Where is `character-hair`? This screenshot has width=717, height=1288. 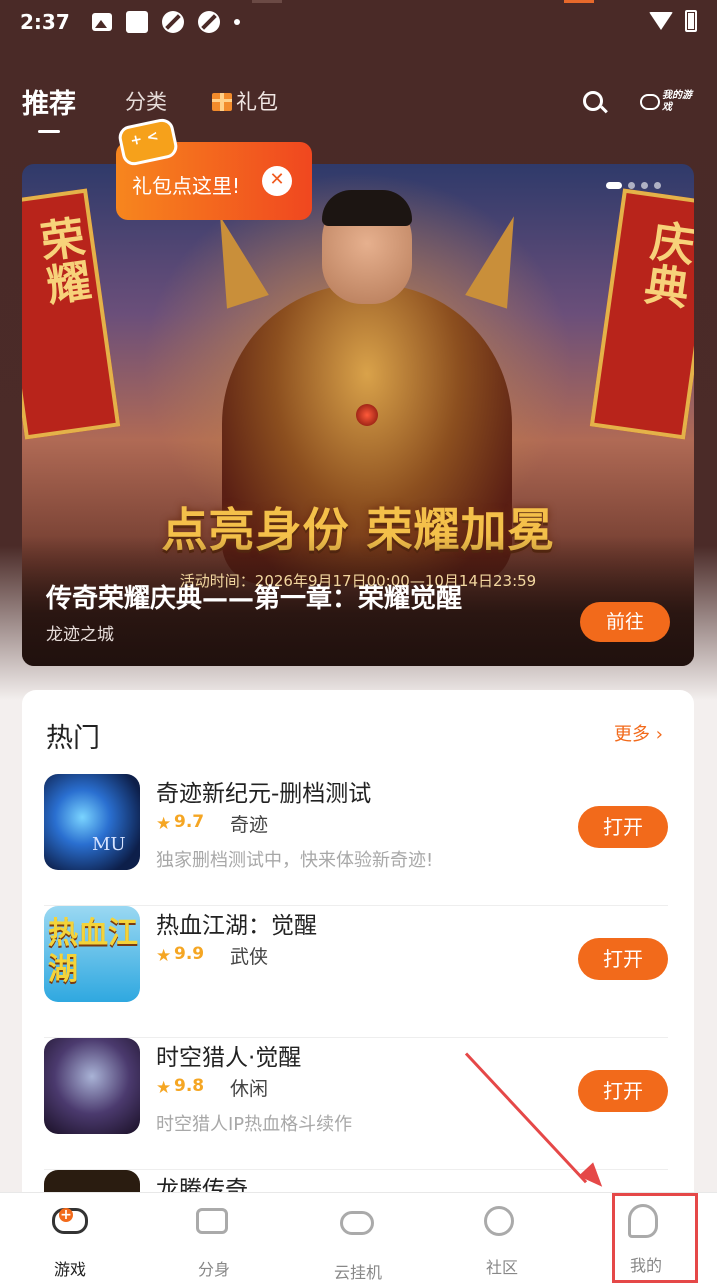
character-hair is located at coordinates (367, 208).